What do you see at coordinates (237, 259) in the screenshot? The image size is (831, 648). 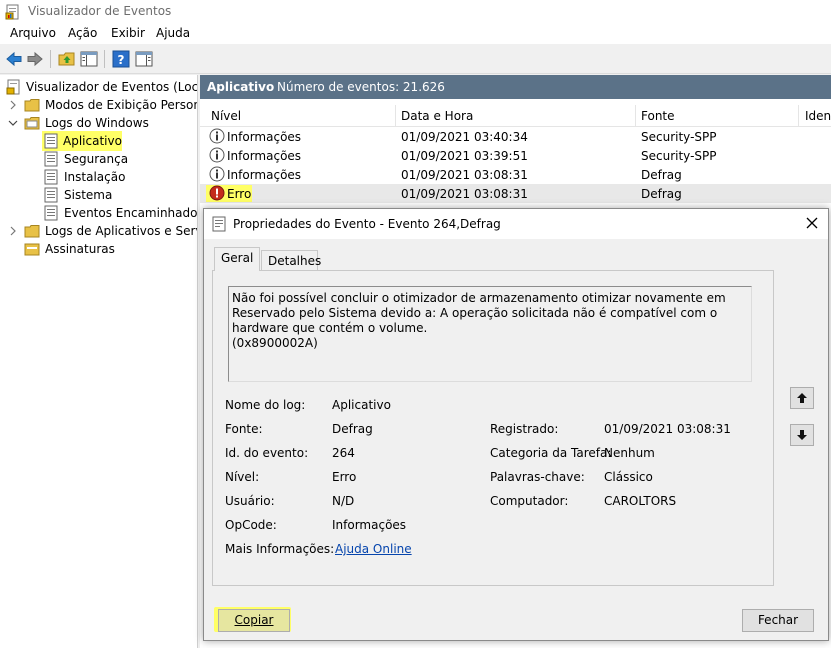 I see `tab-general: Geral` at bounding box center [237, 259].